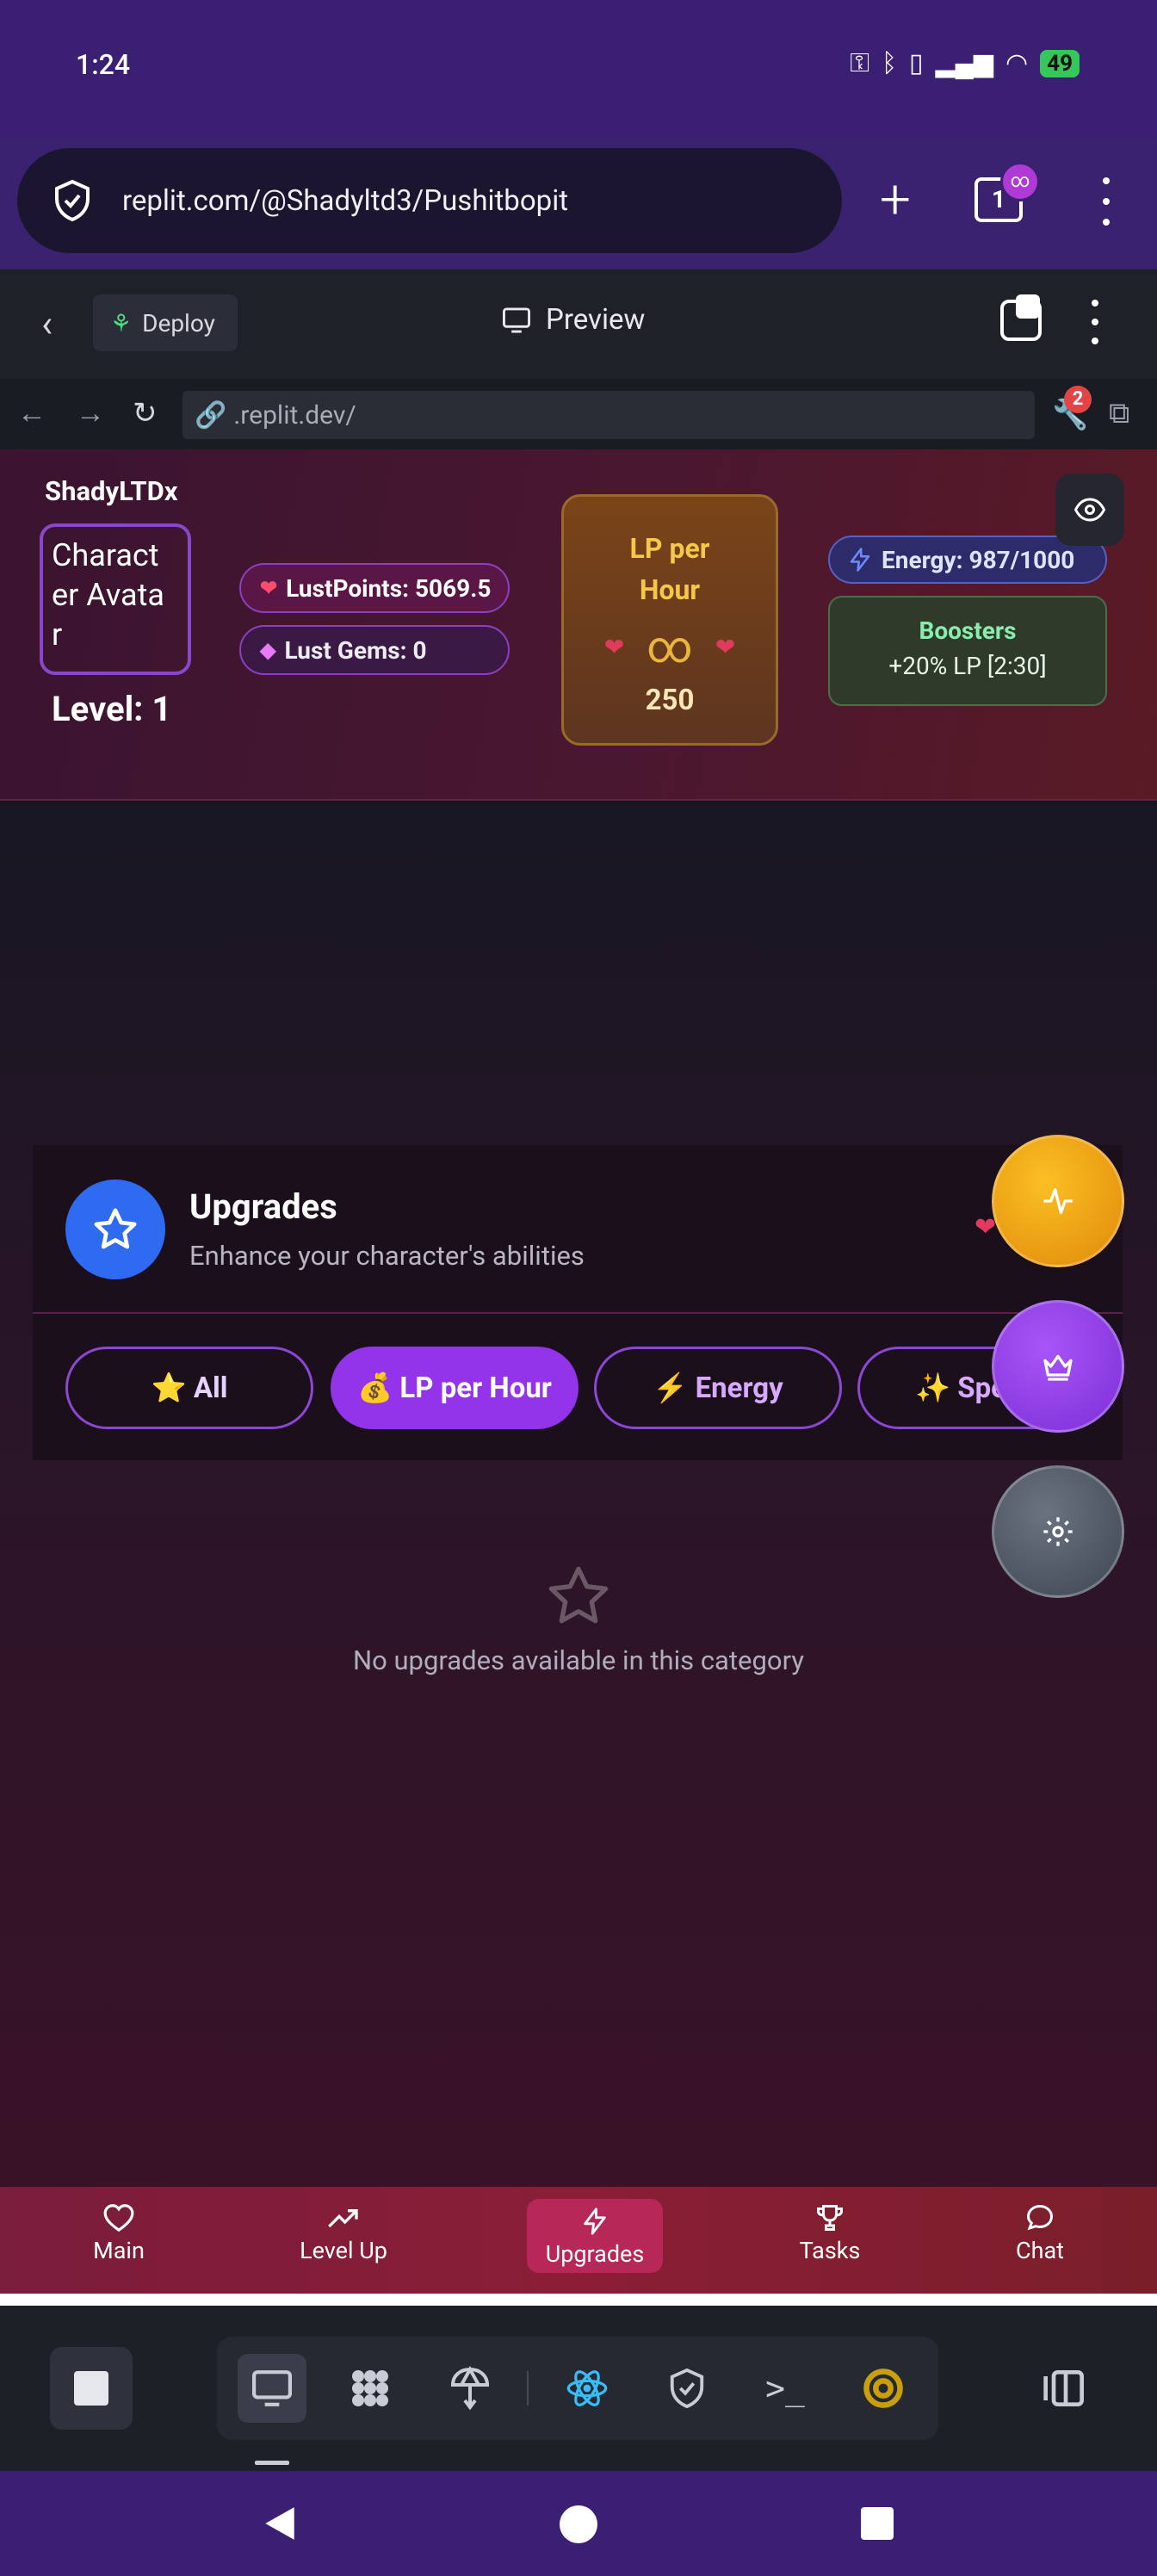  Describe the element at coordinates (1095, 322) in the screenshot. I see `replit-menu-button` at that location.